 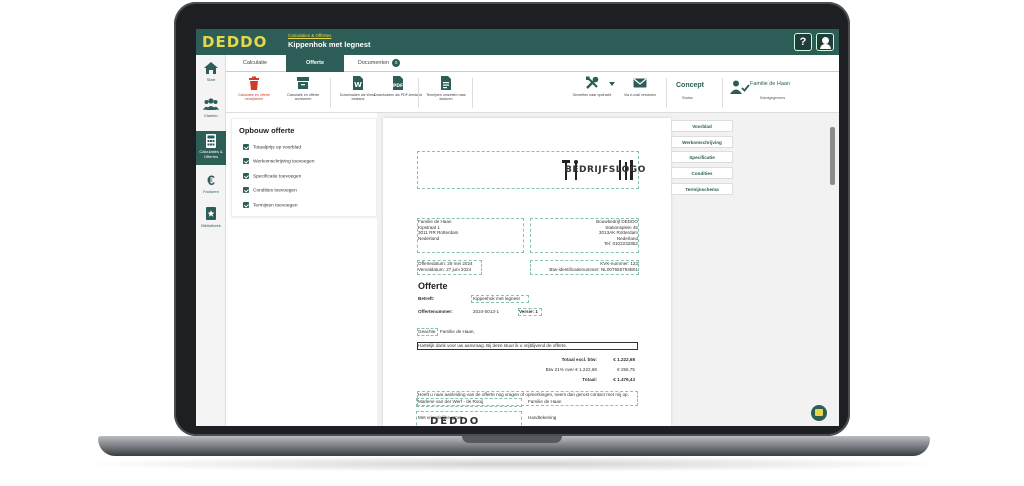 I want to click on send-email-button: Via e-mail versturen, so click(x=640, y=86).